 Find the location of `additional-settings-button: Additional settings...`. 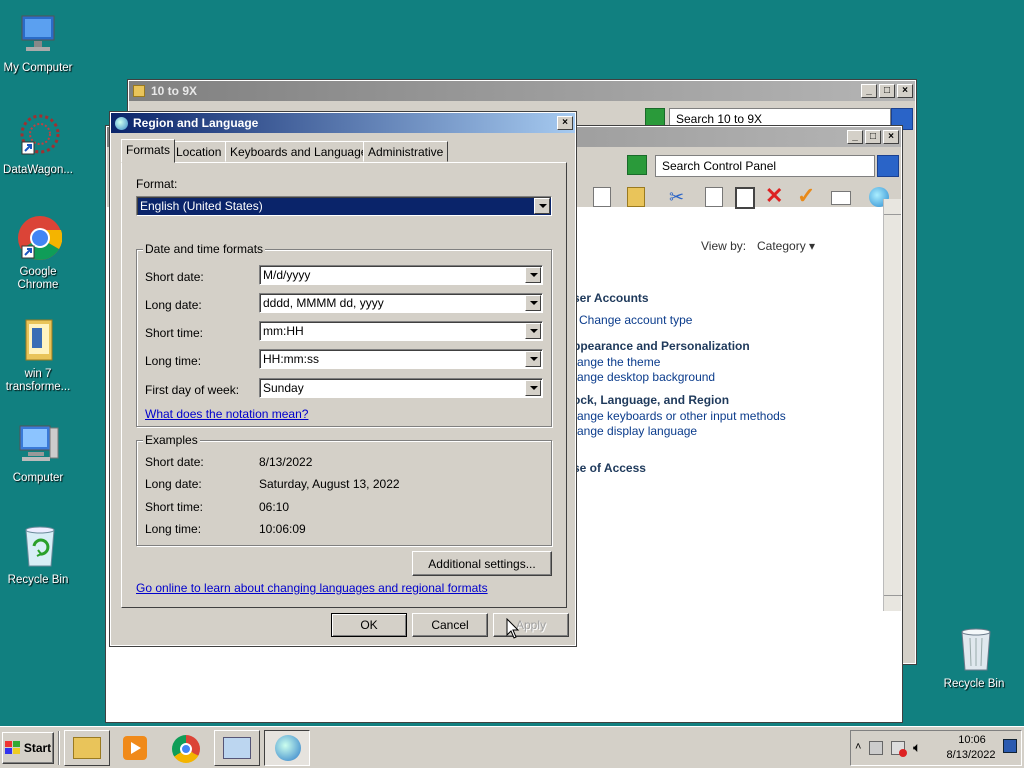

additional-settings-button: Additional settings... is located at coordinates (482, 563).